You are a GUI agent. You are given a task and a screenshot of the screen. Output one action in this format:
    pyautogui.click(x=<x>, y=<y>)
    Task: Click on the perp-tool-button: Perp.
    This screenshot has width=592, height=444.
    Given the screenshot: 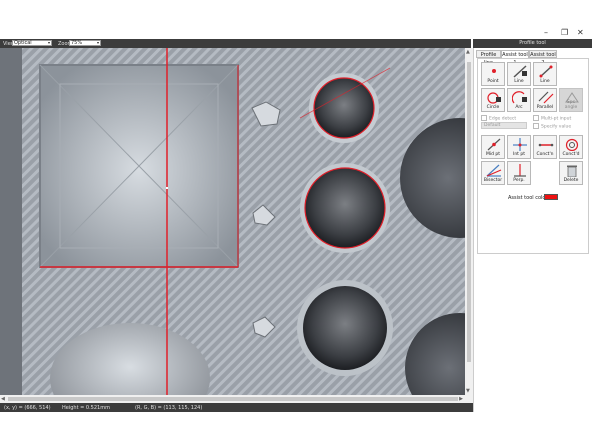 What is the action you would take?
    pyautogui.click(x=519, y=173)
    